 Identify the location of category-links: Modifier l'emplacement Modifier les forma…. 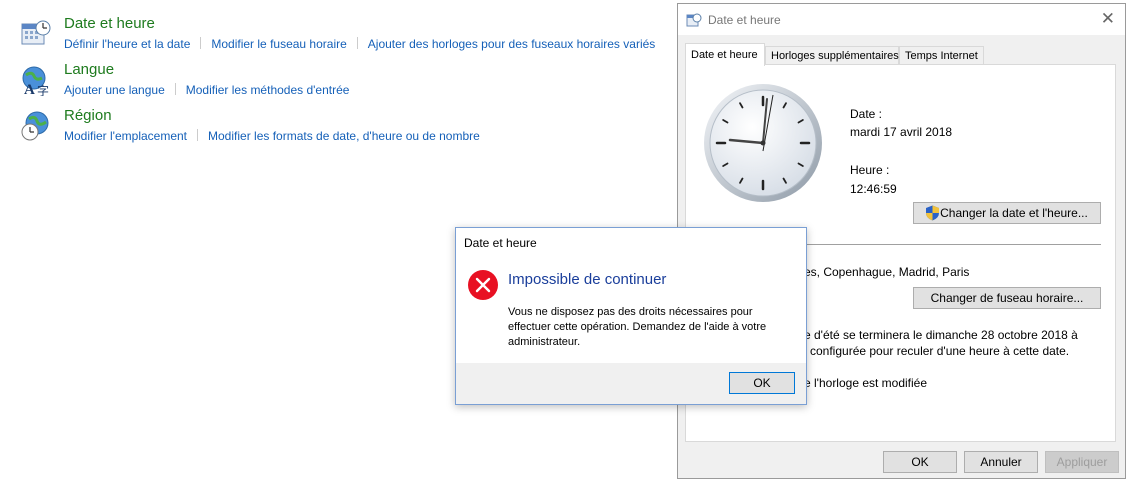
(272, 136).